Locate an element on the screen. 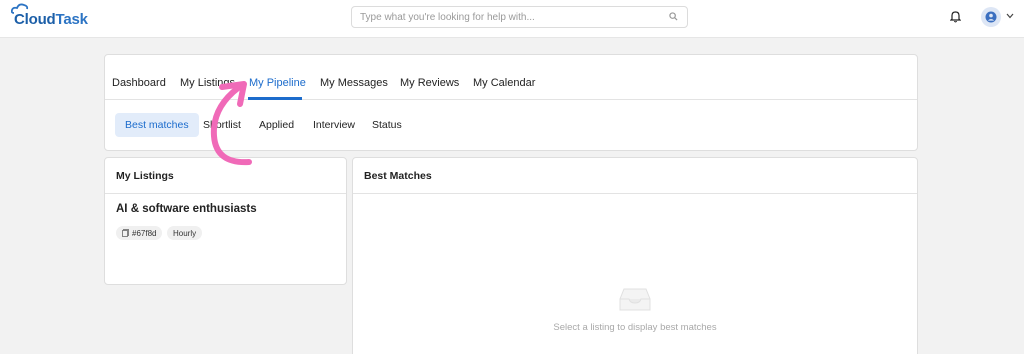  tab-dashboard: Dashboard is located at coordinates (139, 83).